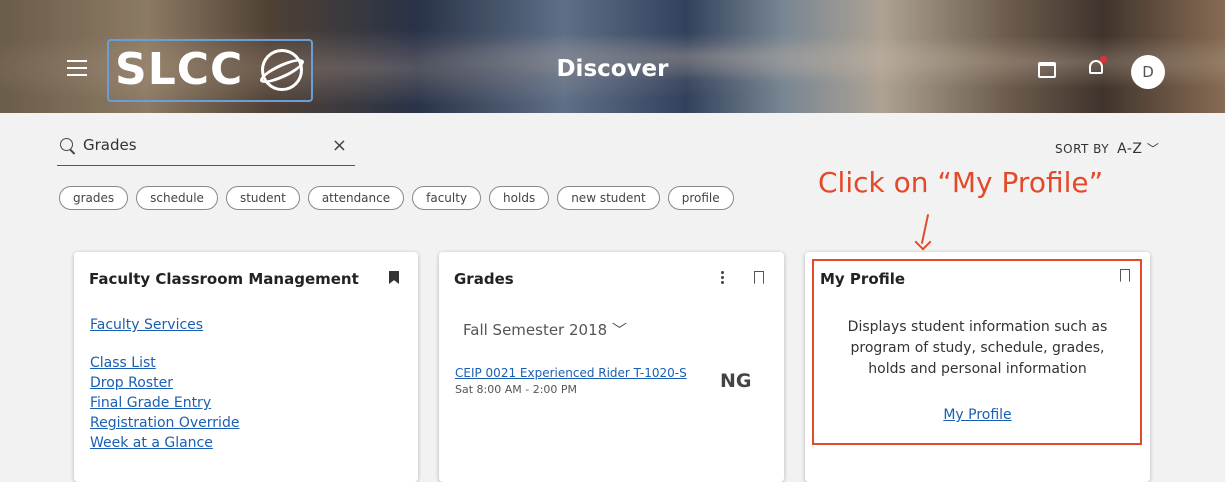  I want to click on more-options-icon, so click(722, 278).